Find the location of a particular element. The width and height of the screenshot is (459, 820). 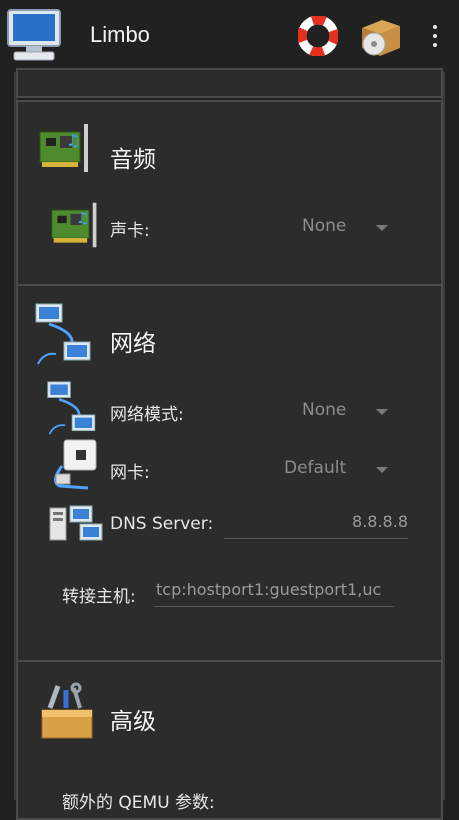

host-forward-input: tcp:hostport1:guestport1,uc is located at coordinates (274, 589).